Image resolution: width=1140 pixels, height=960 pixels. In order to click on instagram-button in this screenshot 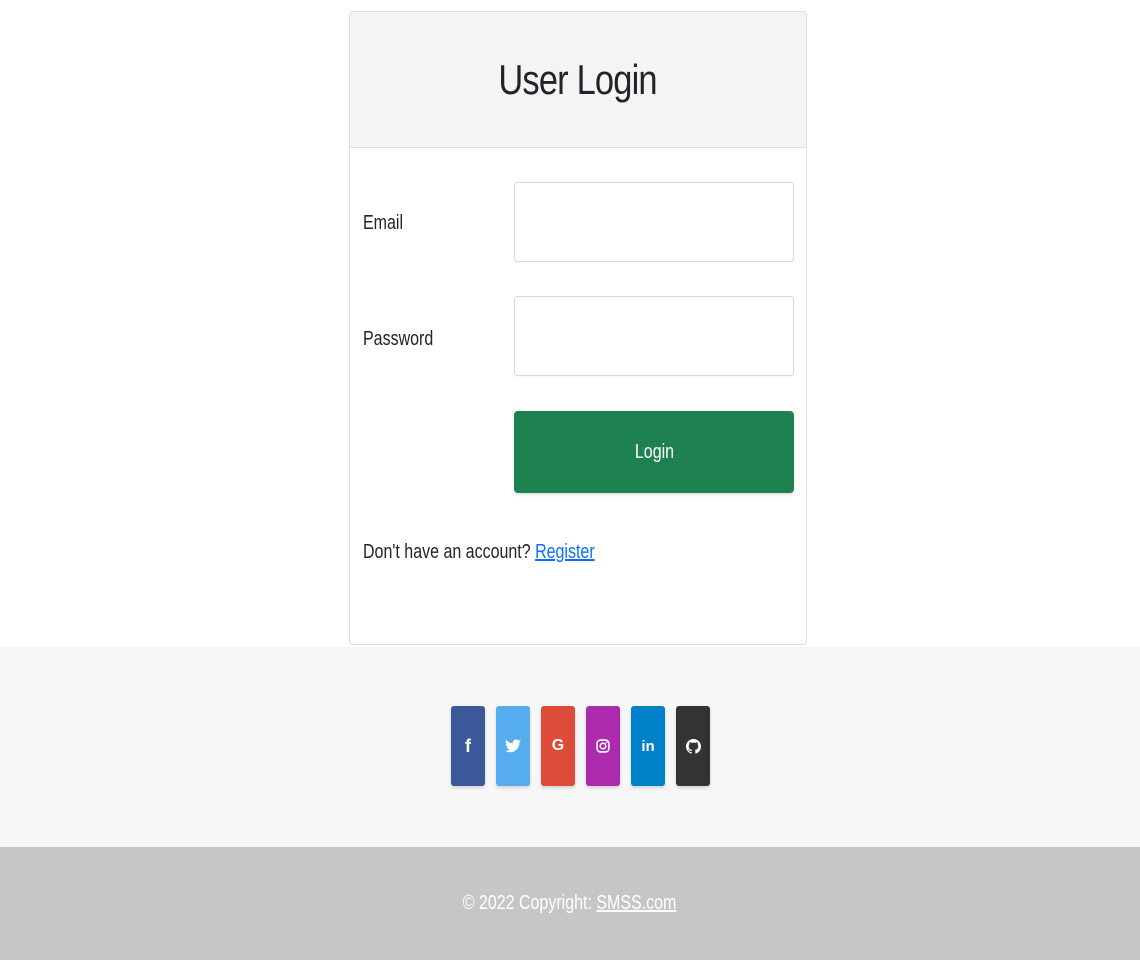, I will do `click(603, 746)`.